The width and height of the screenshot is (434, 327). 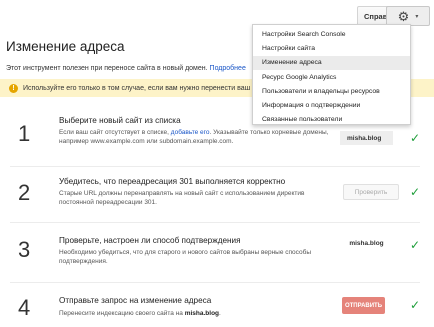 What do you see at coordinates (24, 307) in the screenshot?
I see `step-4-number: 4` at bounding box center [24, 307].